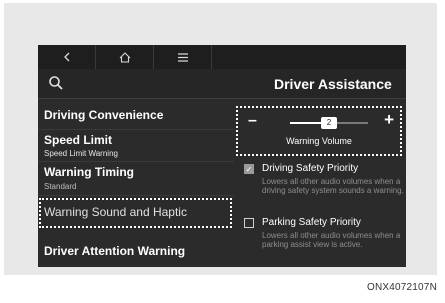 The image size is (445, 303). What do you see at coordinates (136, 179) in the screenshot?
I see `menu-item-warning-timing: Warning Timing Standard` at bounding box center [136, 179].